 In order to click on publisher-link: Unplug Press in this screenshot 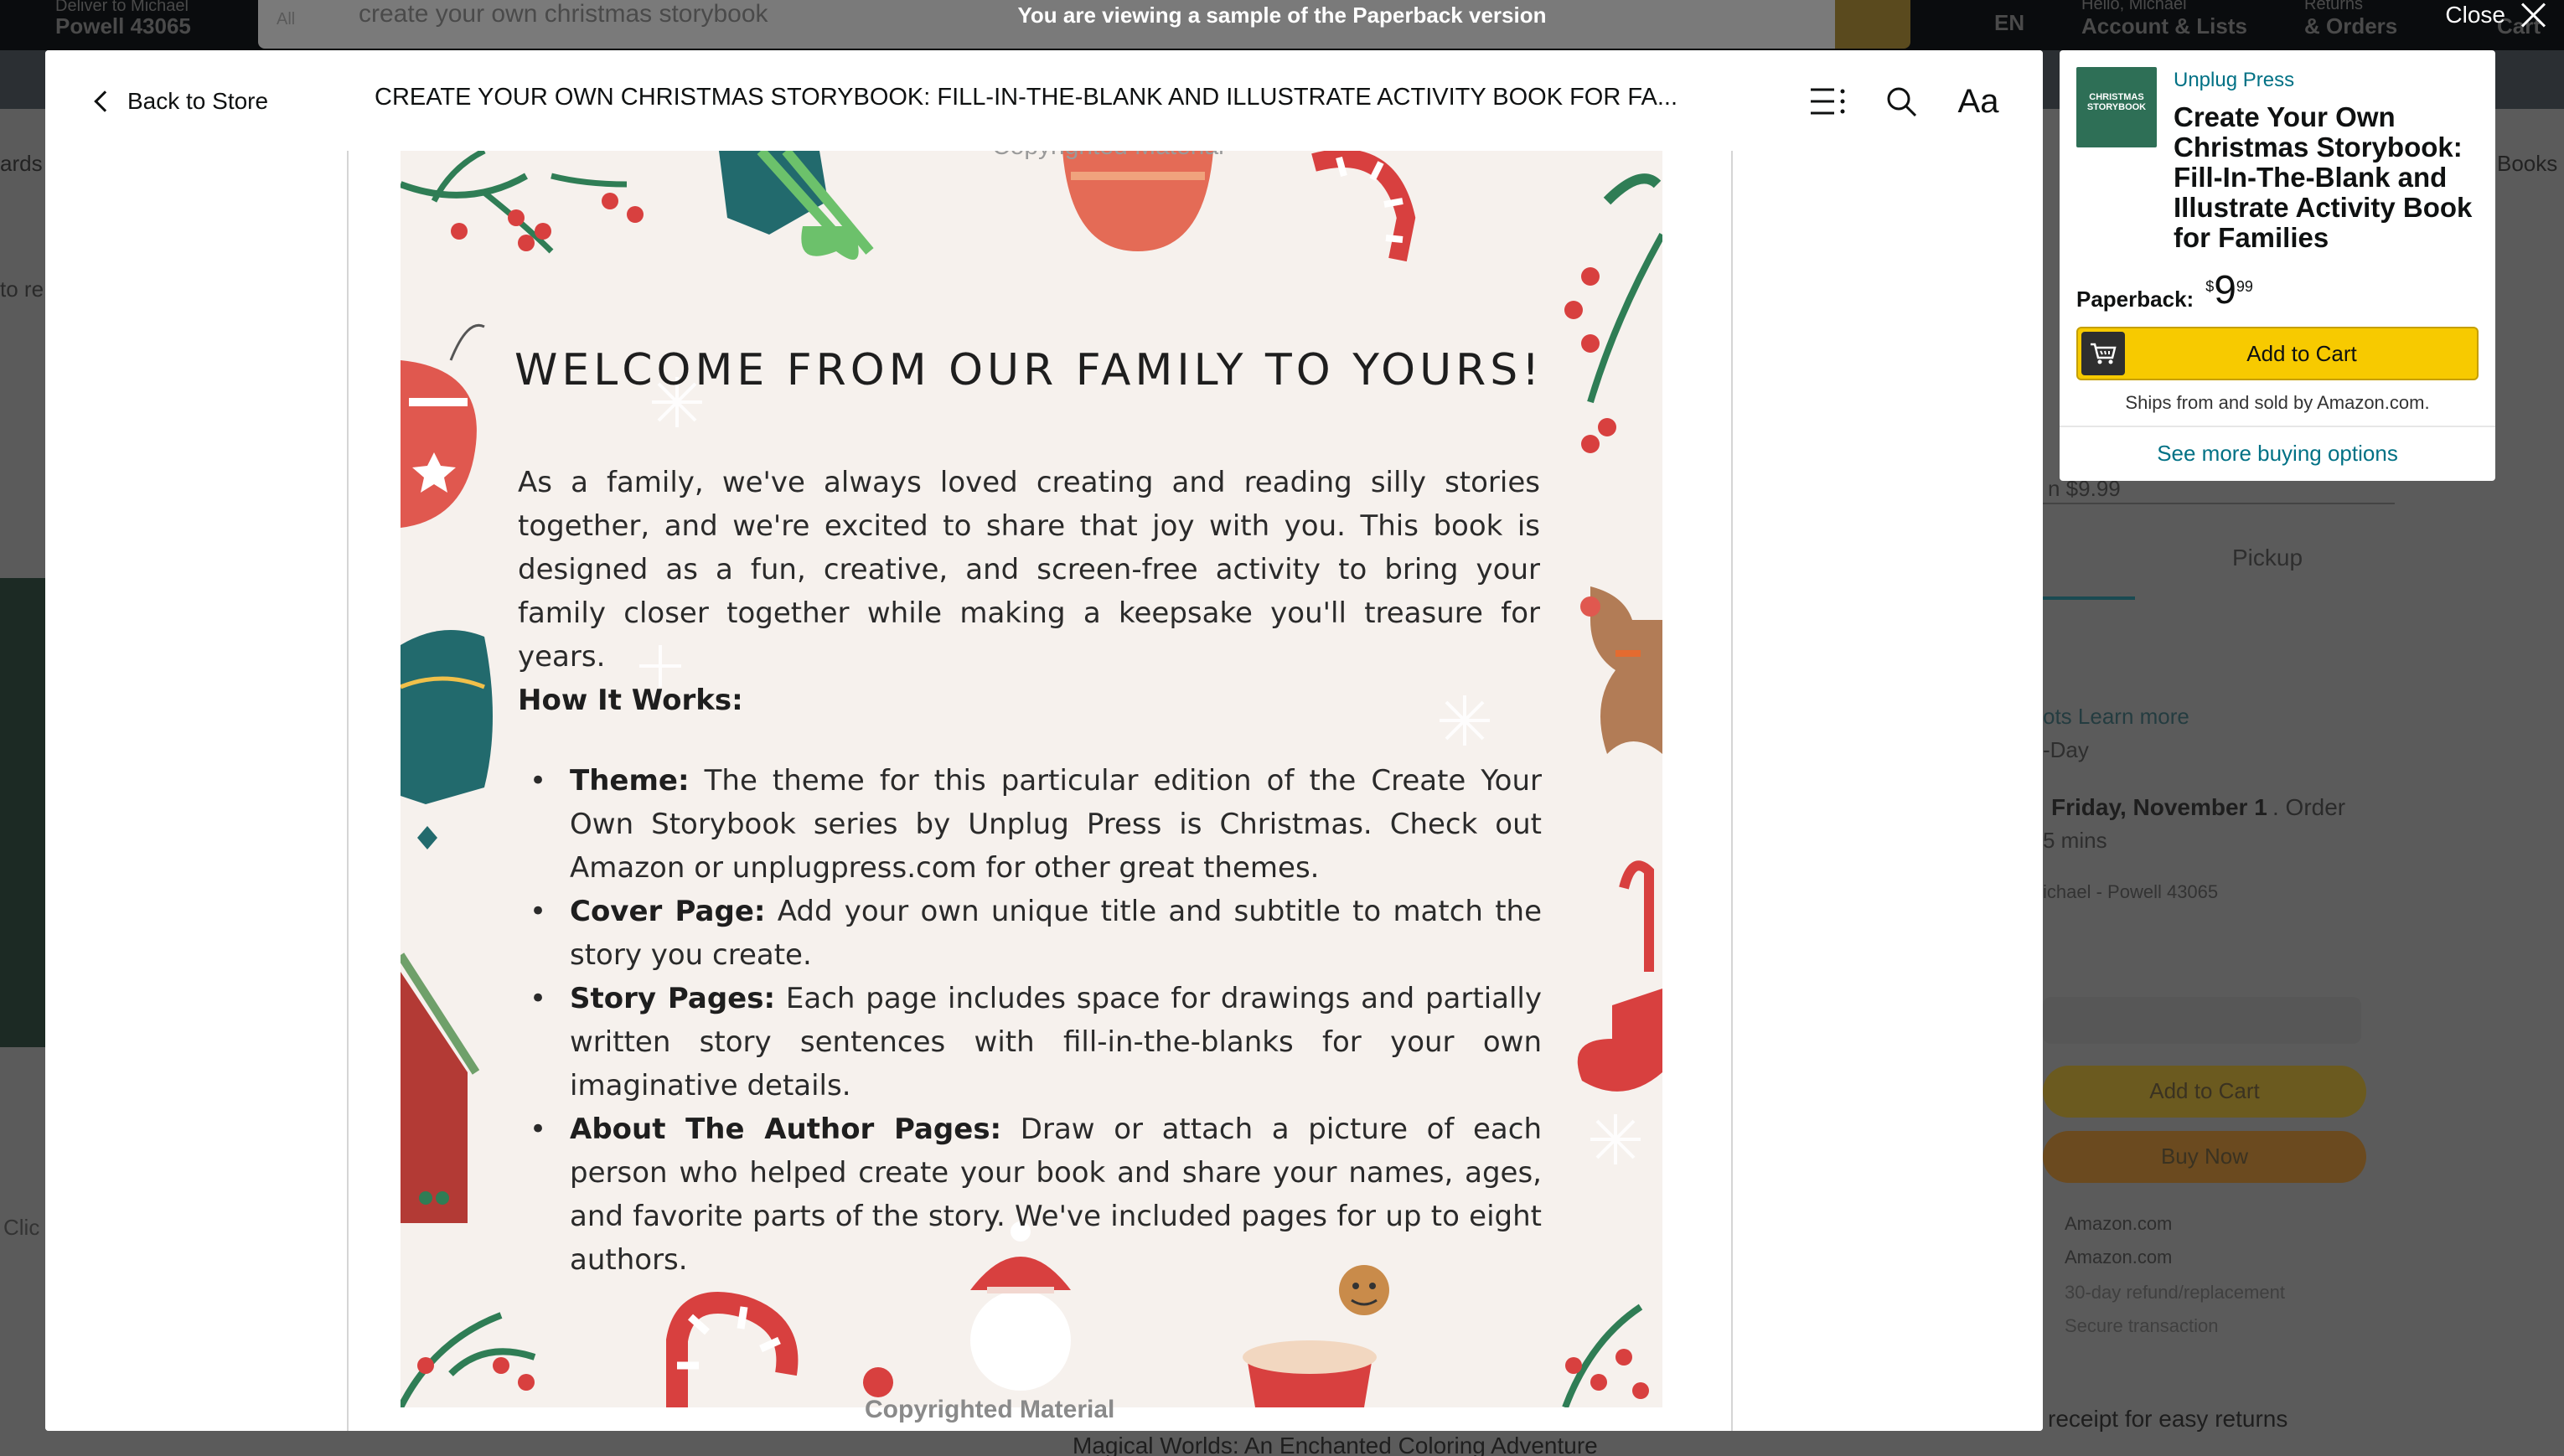, I will do `click(2234, 80)`.